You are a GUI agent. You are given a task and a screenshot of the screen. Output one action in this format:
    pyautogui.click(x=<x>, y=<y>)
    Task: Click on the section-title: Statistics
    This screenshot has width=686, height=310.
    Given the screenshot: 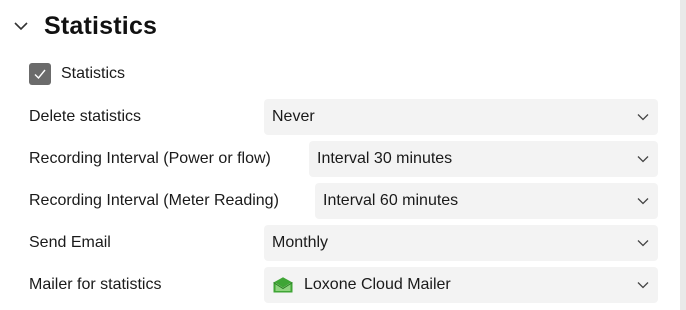 What is the action you would take?
    pyautogui.click(x=101, y=25)
    